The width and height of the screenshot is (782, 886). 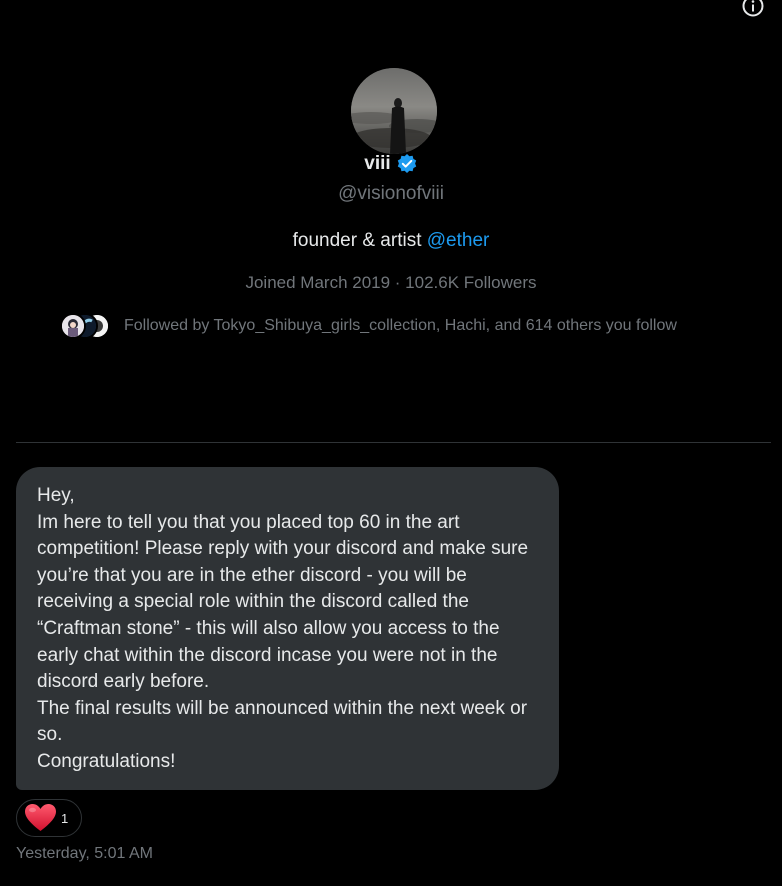 I want to click on conversation-info-button, so click(x=753, y=8).